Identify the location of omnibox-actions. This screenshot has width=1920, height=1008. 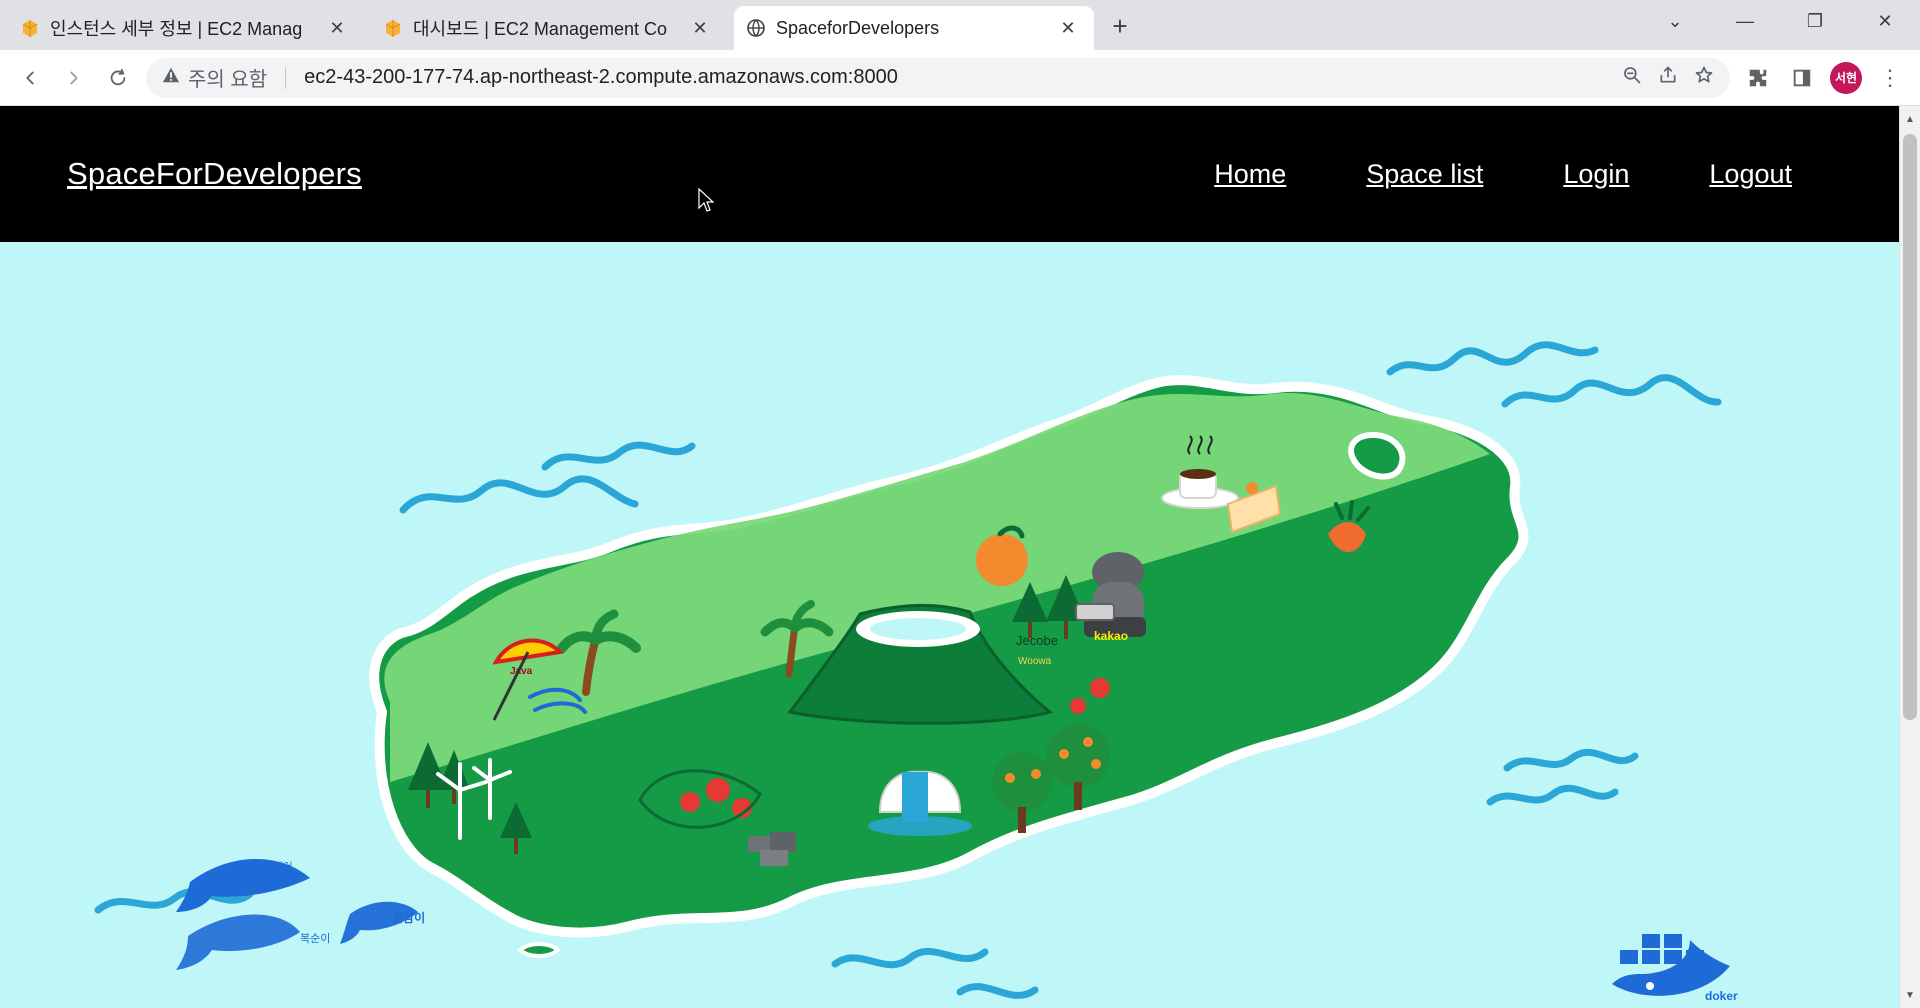
(1668, 78).